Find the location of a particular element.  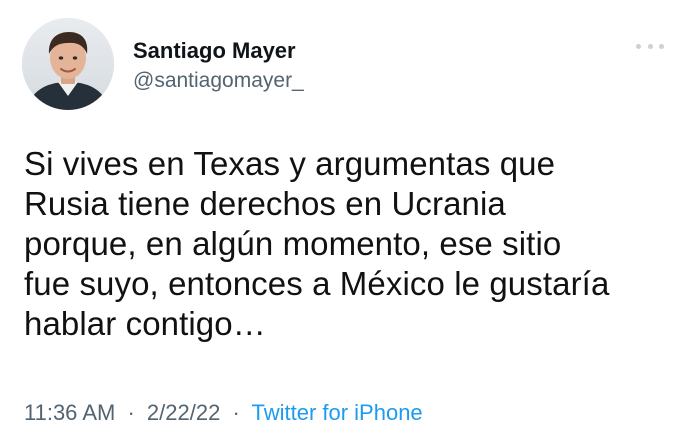

tweet-metadata: 11:36 AM · 2/22/22 · Twitter for iPhone is located at coordinates (223, 413).